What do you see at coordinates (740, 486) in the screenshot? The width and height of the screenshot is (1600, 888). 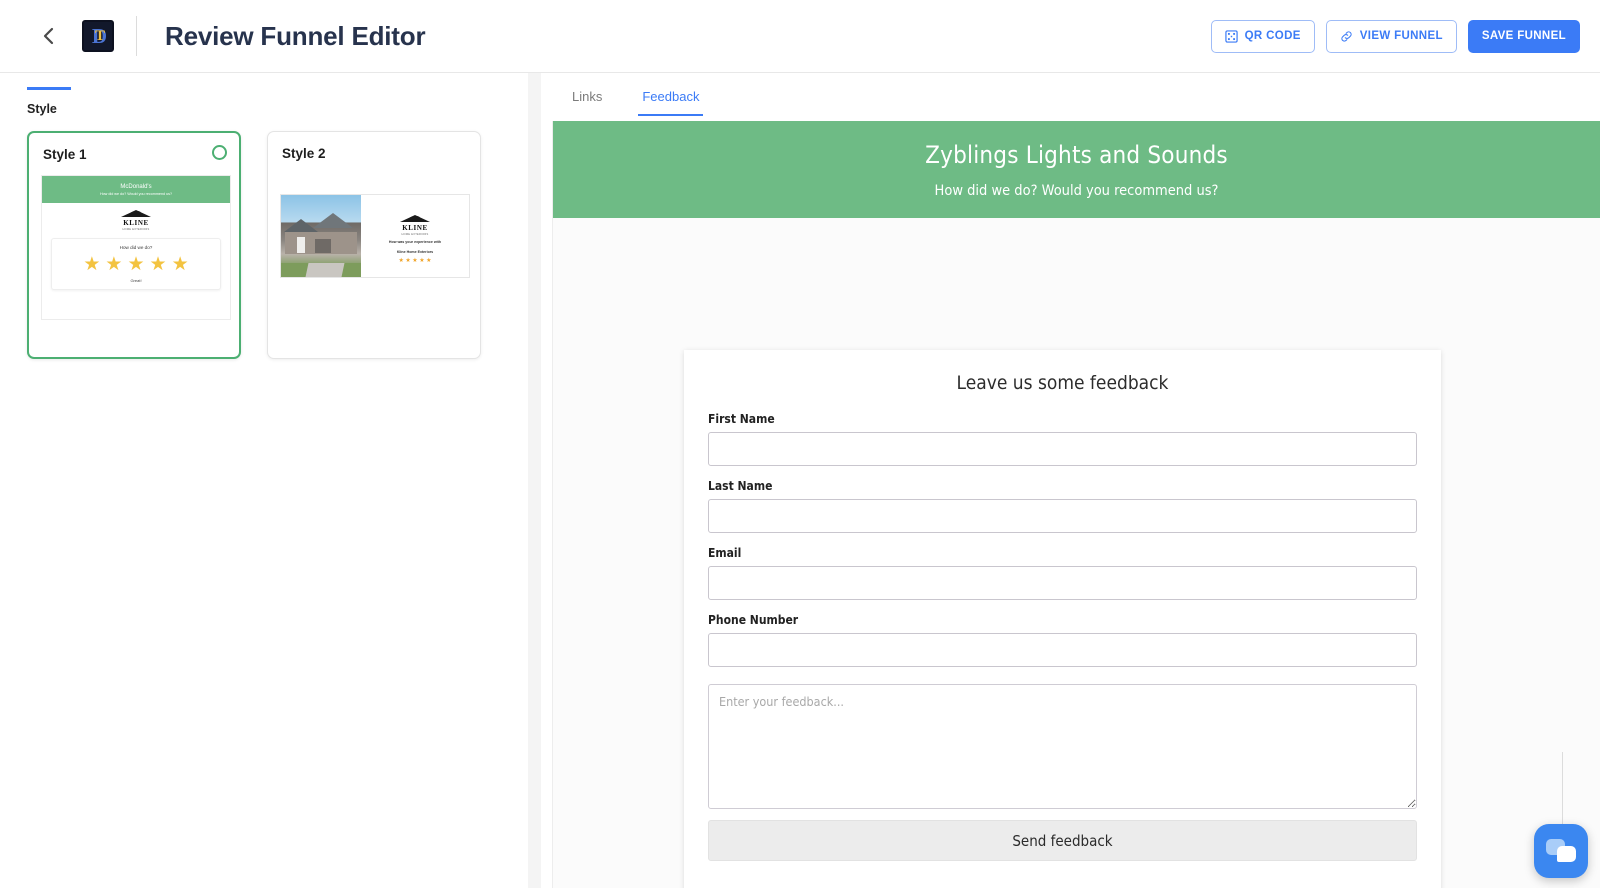 I see `last-name-label: Last Name` at bounding box center [740, 486].